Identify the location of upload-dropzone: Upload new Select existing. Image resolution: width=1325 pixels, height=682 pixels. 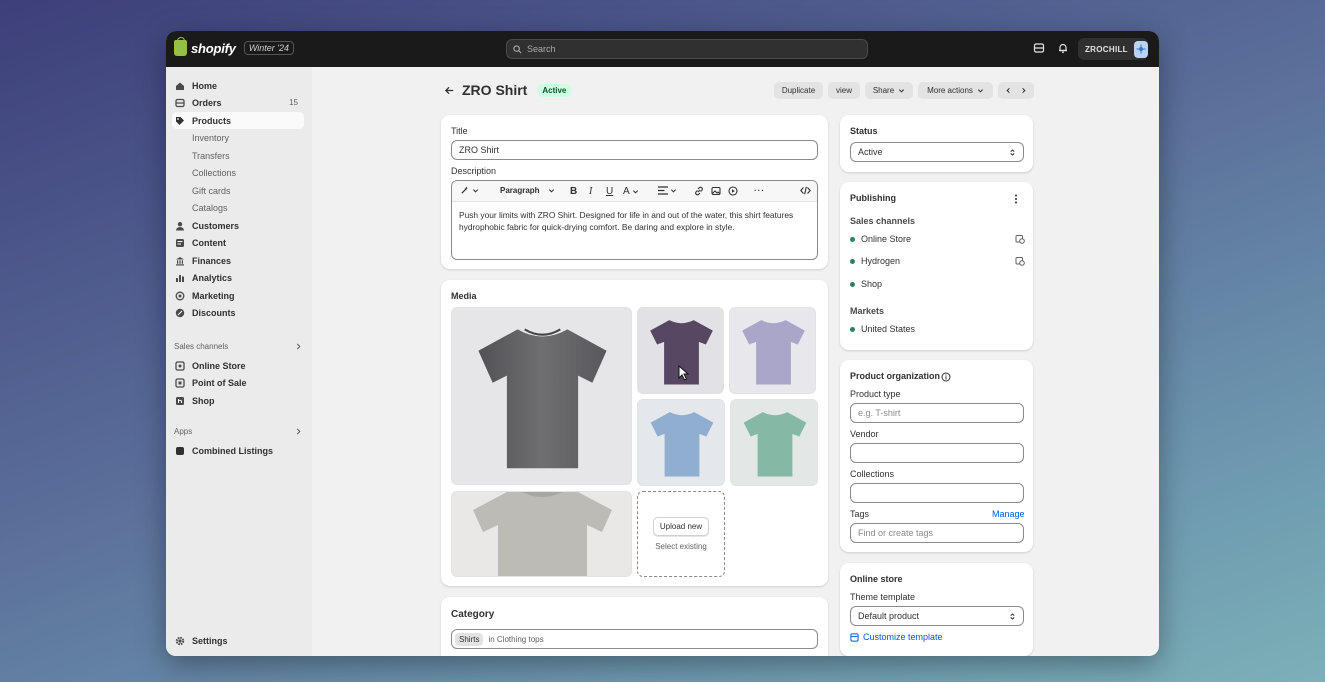
(681, 534).